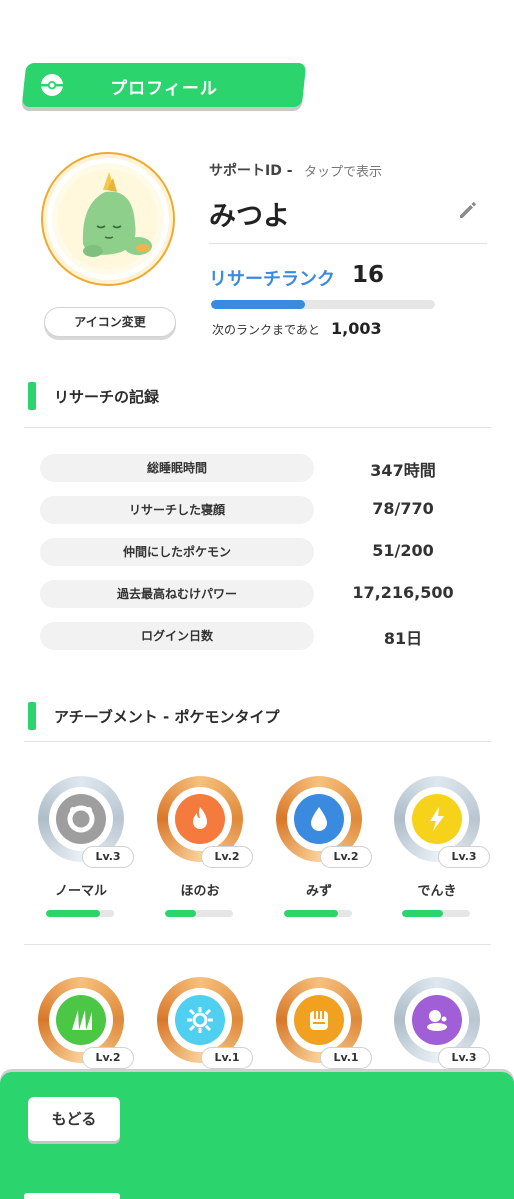  I want to click on stat-row: 過去最高ねむけパワー 17,216,500, so click(255, 594).